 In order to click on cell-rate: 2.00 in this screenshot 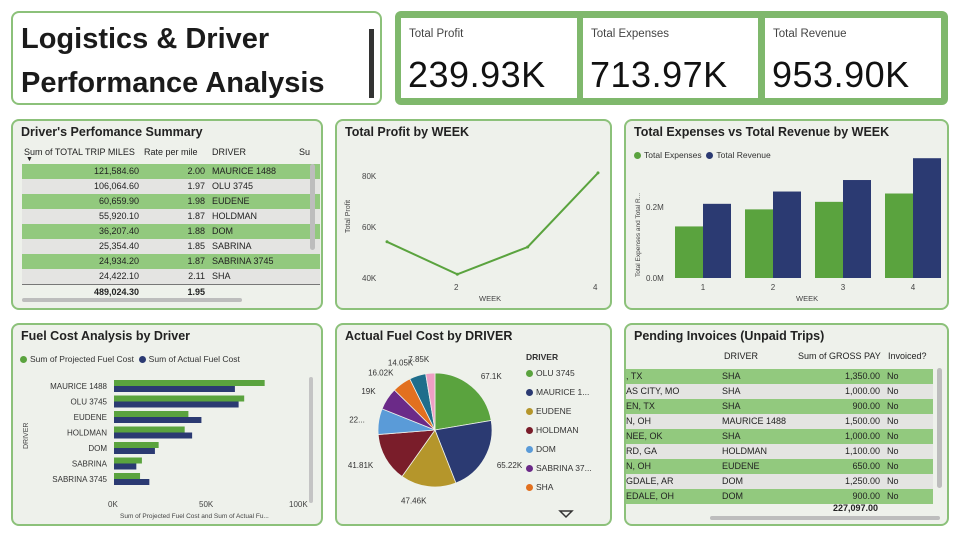, I will do `click(196, 171)`.